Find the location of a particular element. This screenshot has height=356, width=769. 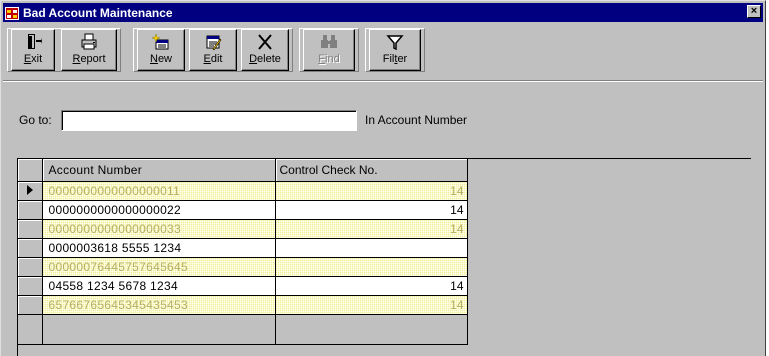

table-row-empty is located at coordinates (243, 329).